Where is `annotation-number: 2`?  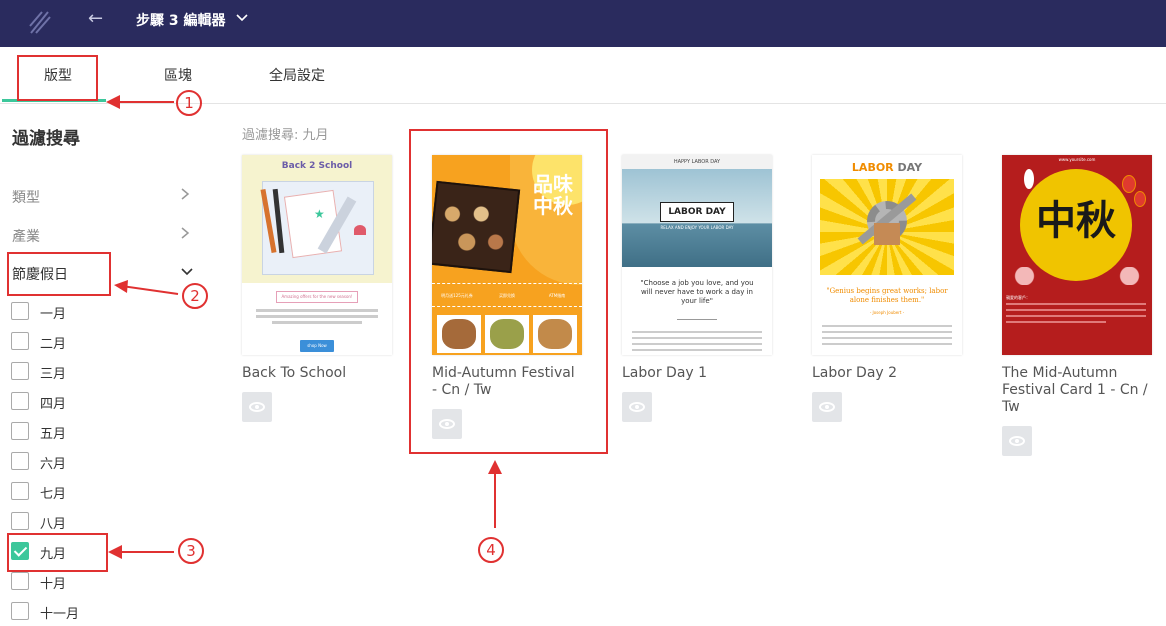
annotation-number: 2 is located at coordinates (195, 296).